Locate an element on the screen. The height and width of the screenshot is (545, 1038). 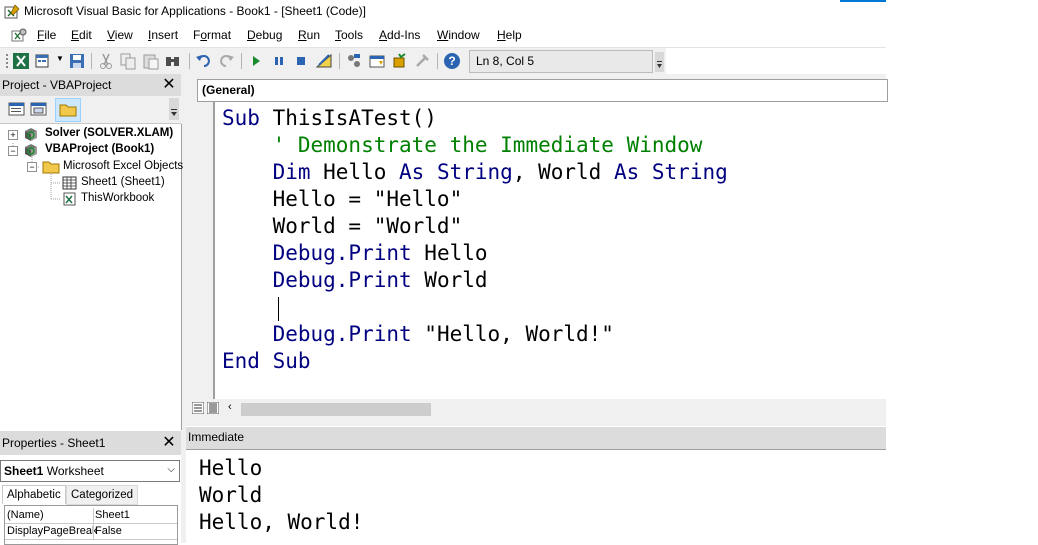
project-explorer-icon is located at coordinates (354, 61).